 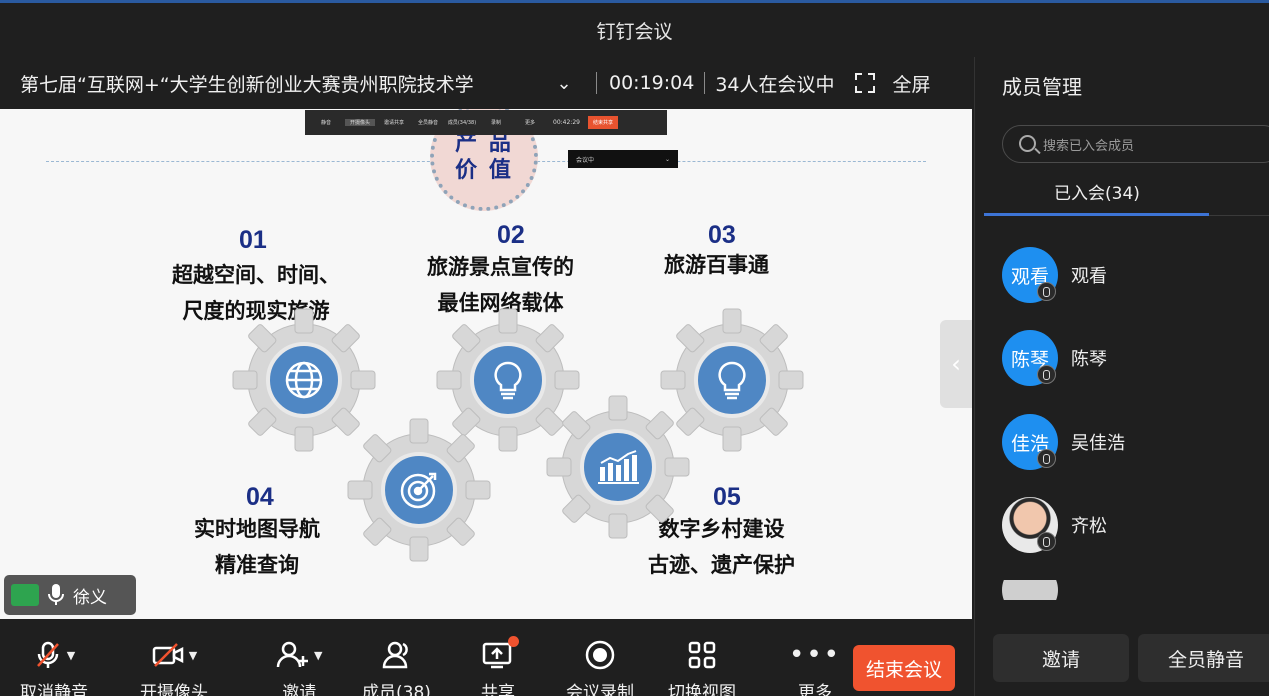 I want to click on record-button: 会议录制, so click(x=600, y=667).